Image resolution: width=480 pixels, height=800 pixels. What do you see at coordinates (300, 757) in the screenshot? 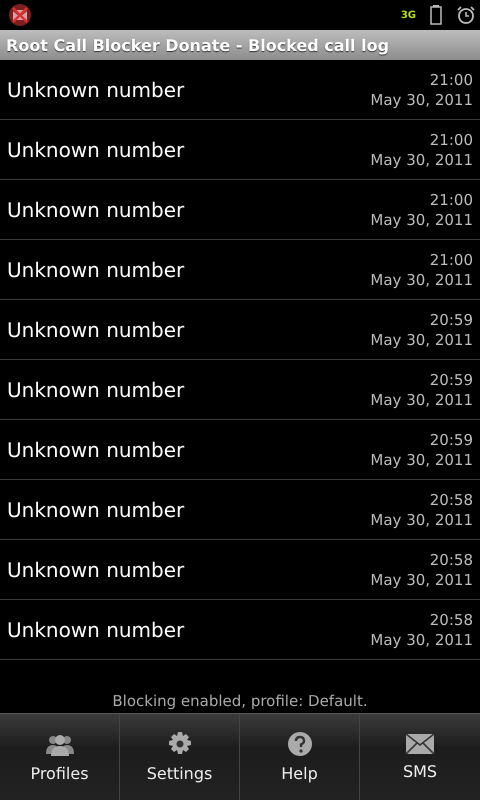
I see `menu-item: Help` at bounding box center [300, 757].